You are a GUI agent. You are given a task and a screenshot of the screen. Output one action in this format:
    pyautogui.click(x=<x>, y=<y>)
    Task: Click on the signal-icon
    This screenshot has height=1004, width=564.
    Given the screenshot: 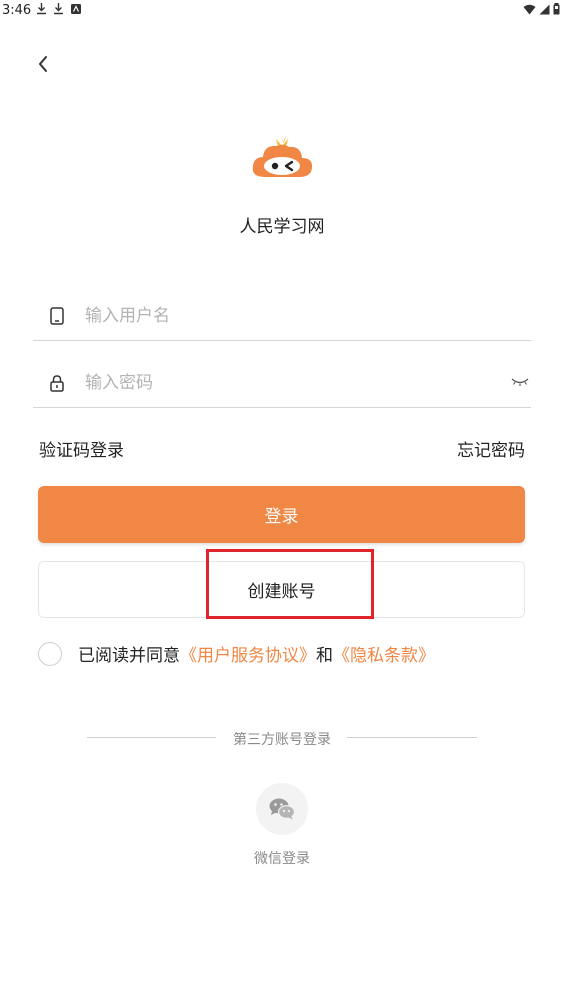 What is the action you would take?
    pyautogui.click(x=544, y=9)
    